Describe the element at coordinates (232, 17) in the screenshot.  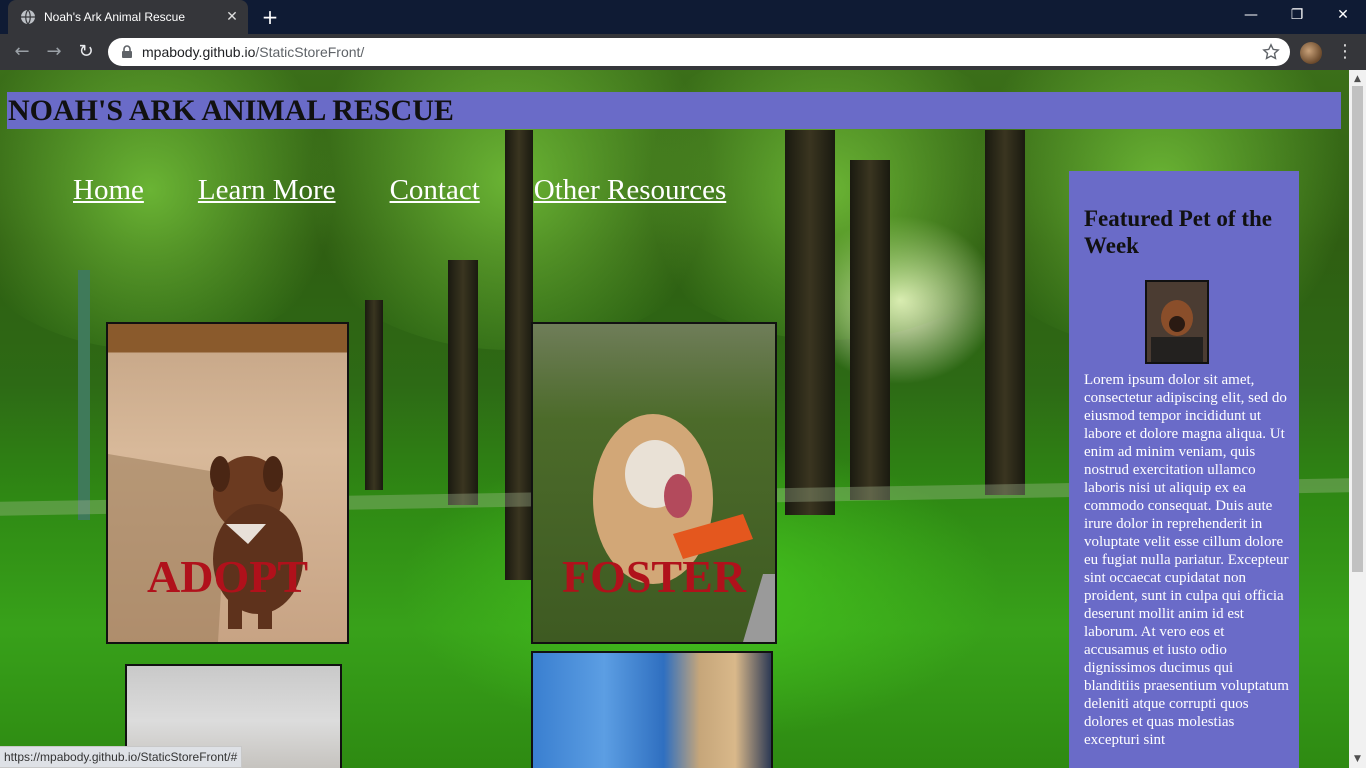
I see `tab-close-icon: ✕` at that location.